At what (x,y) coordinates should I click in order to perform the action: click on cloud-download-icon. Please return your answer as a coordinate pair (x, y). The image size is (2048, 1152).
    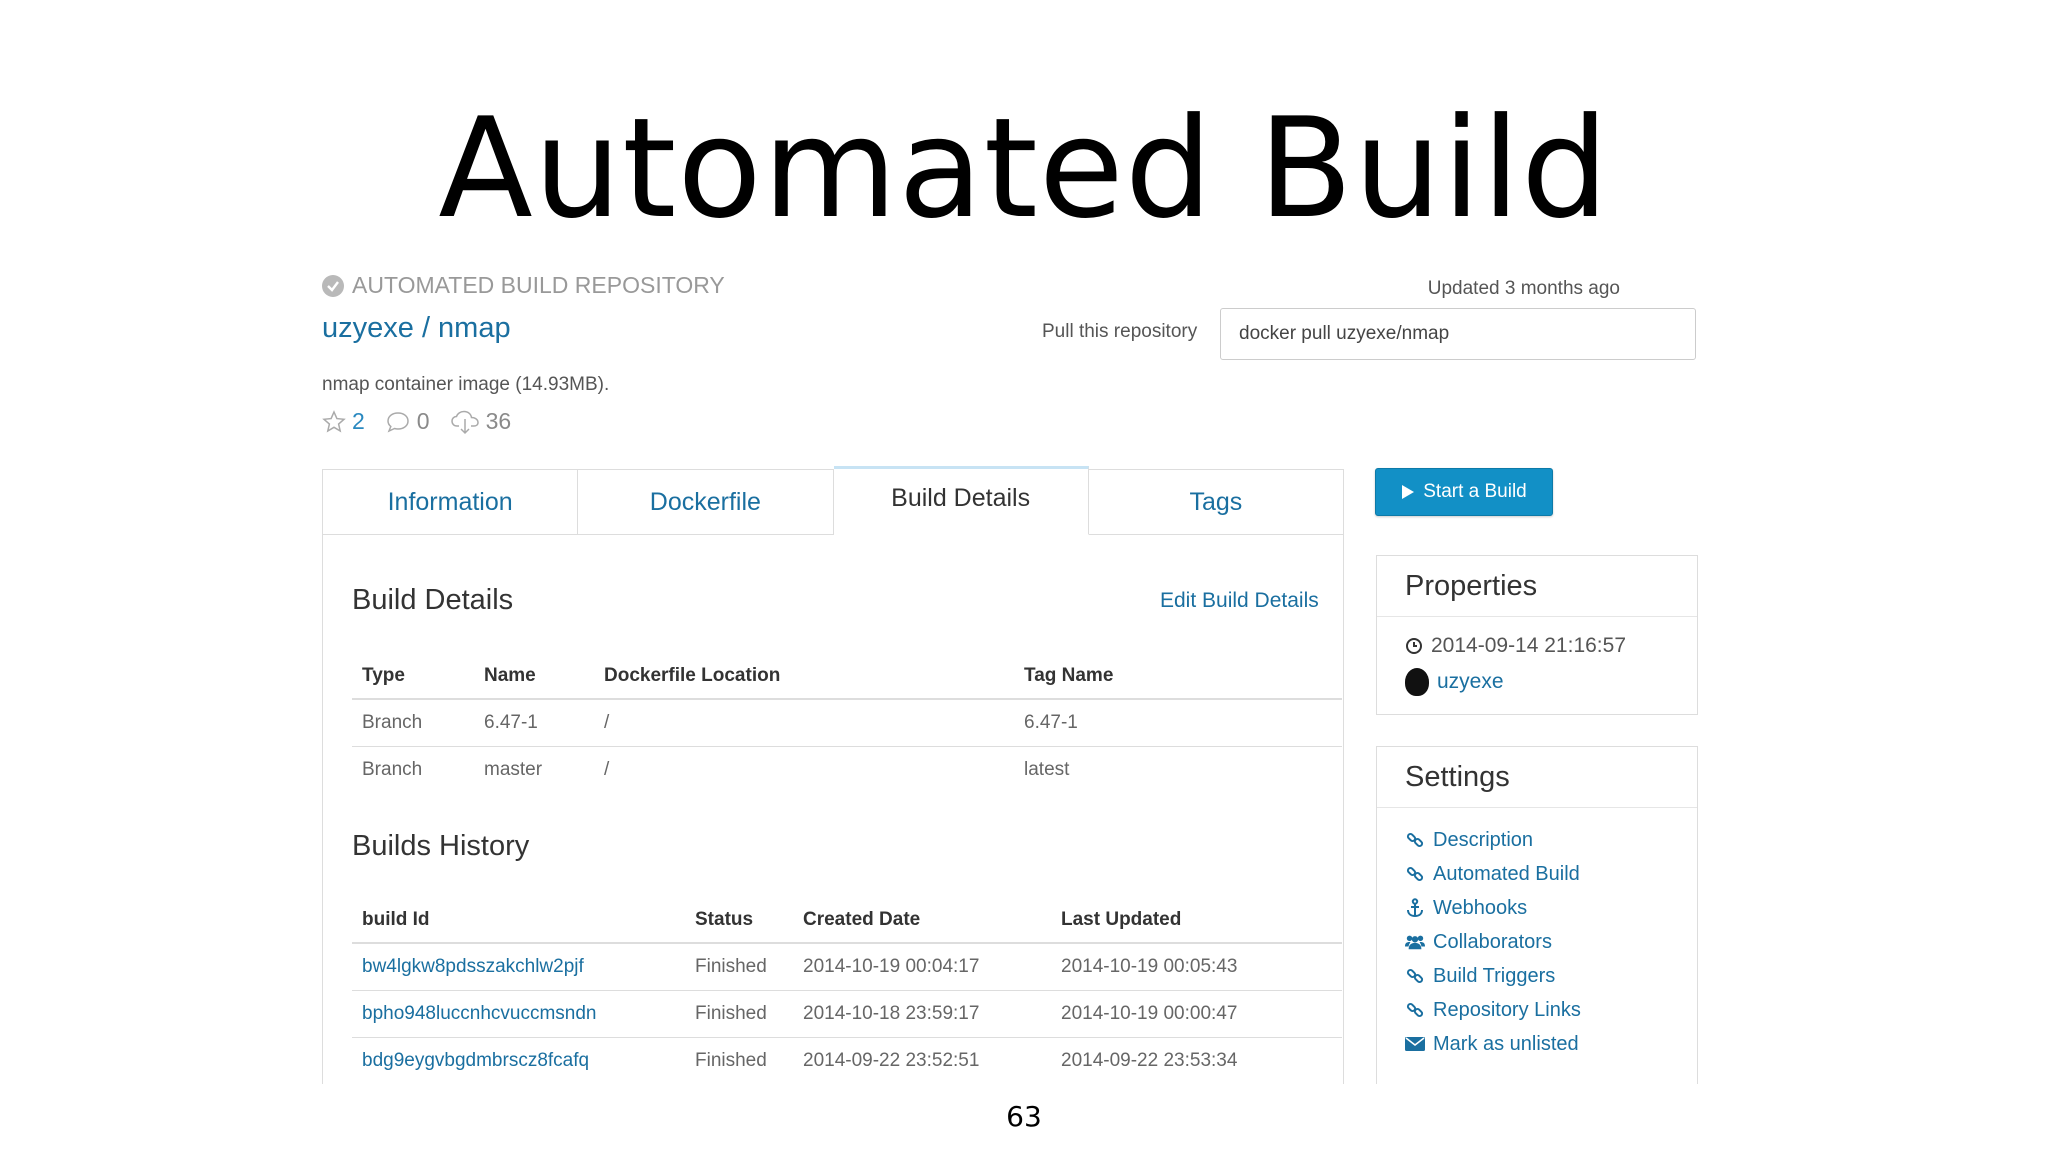
    Looking at the image, I should click on (464, 422).